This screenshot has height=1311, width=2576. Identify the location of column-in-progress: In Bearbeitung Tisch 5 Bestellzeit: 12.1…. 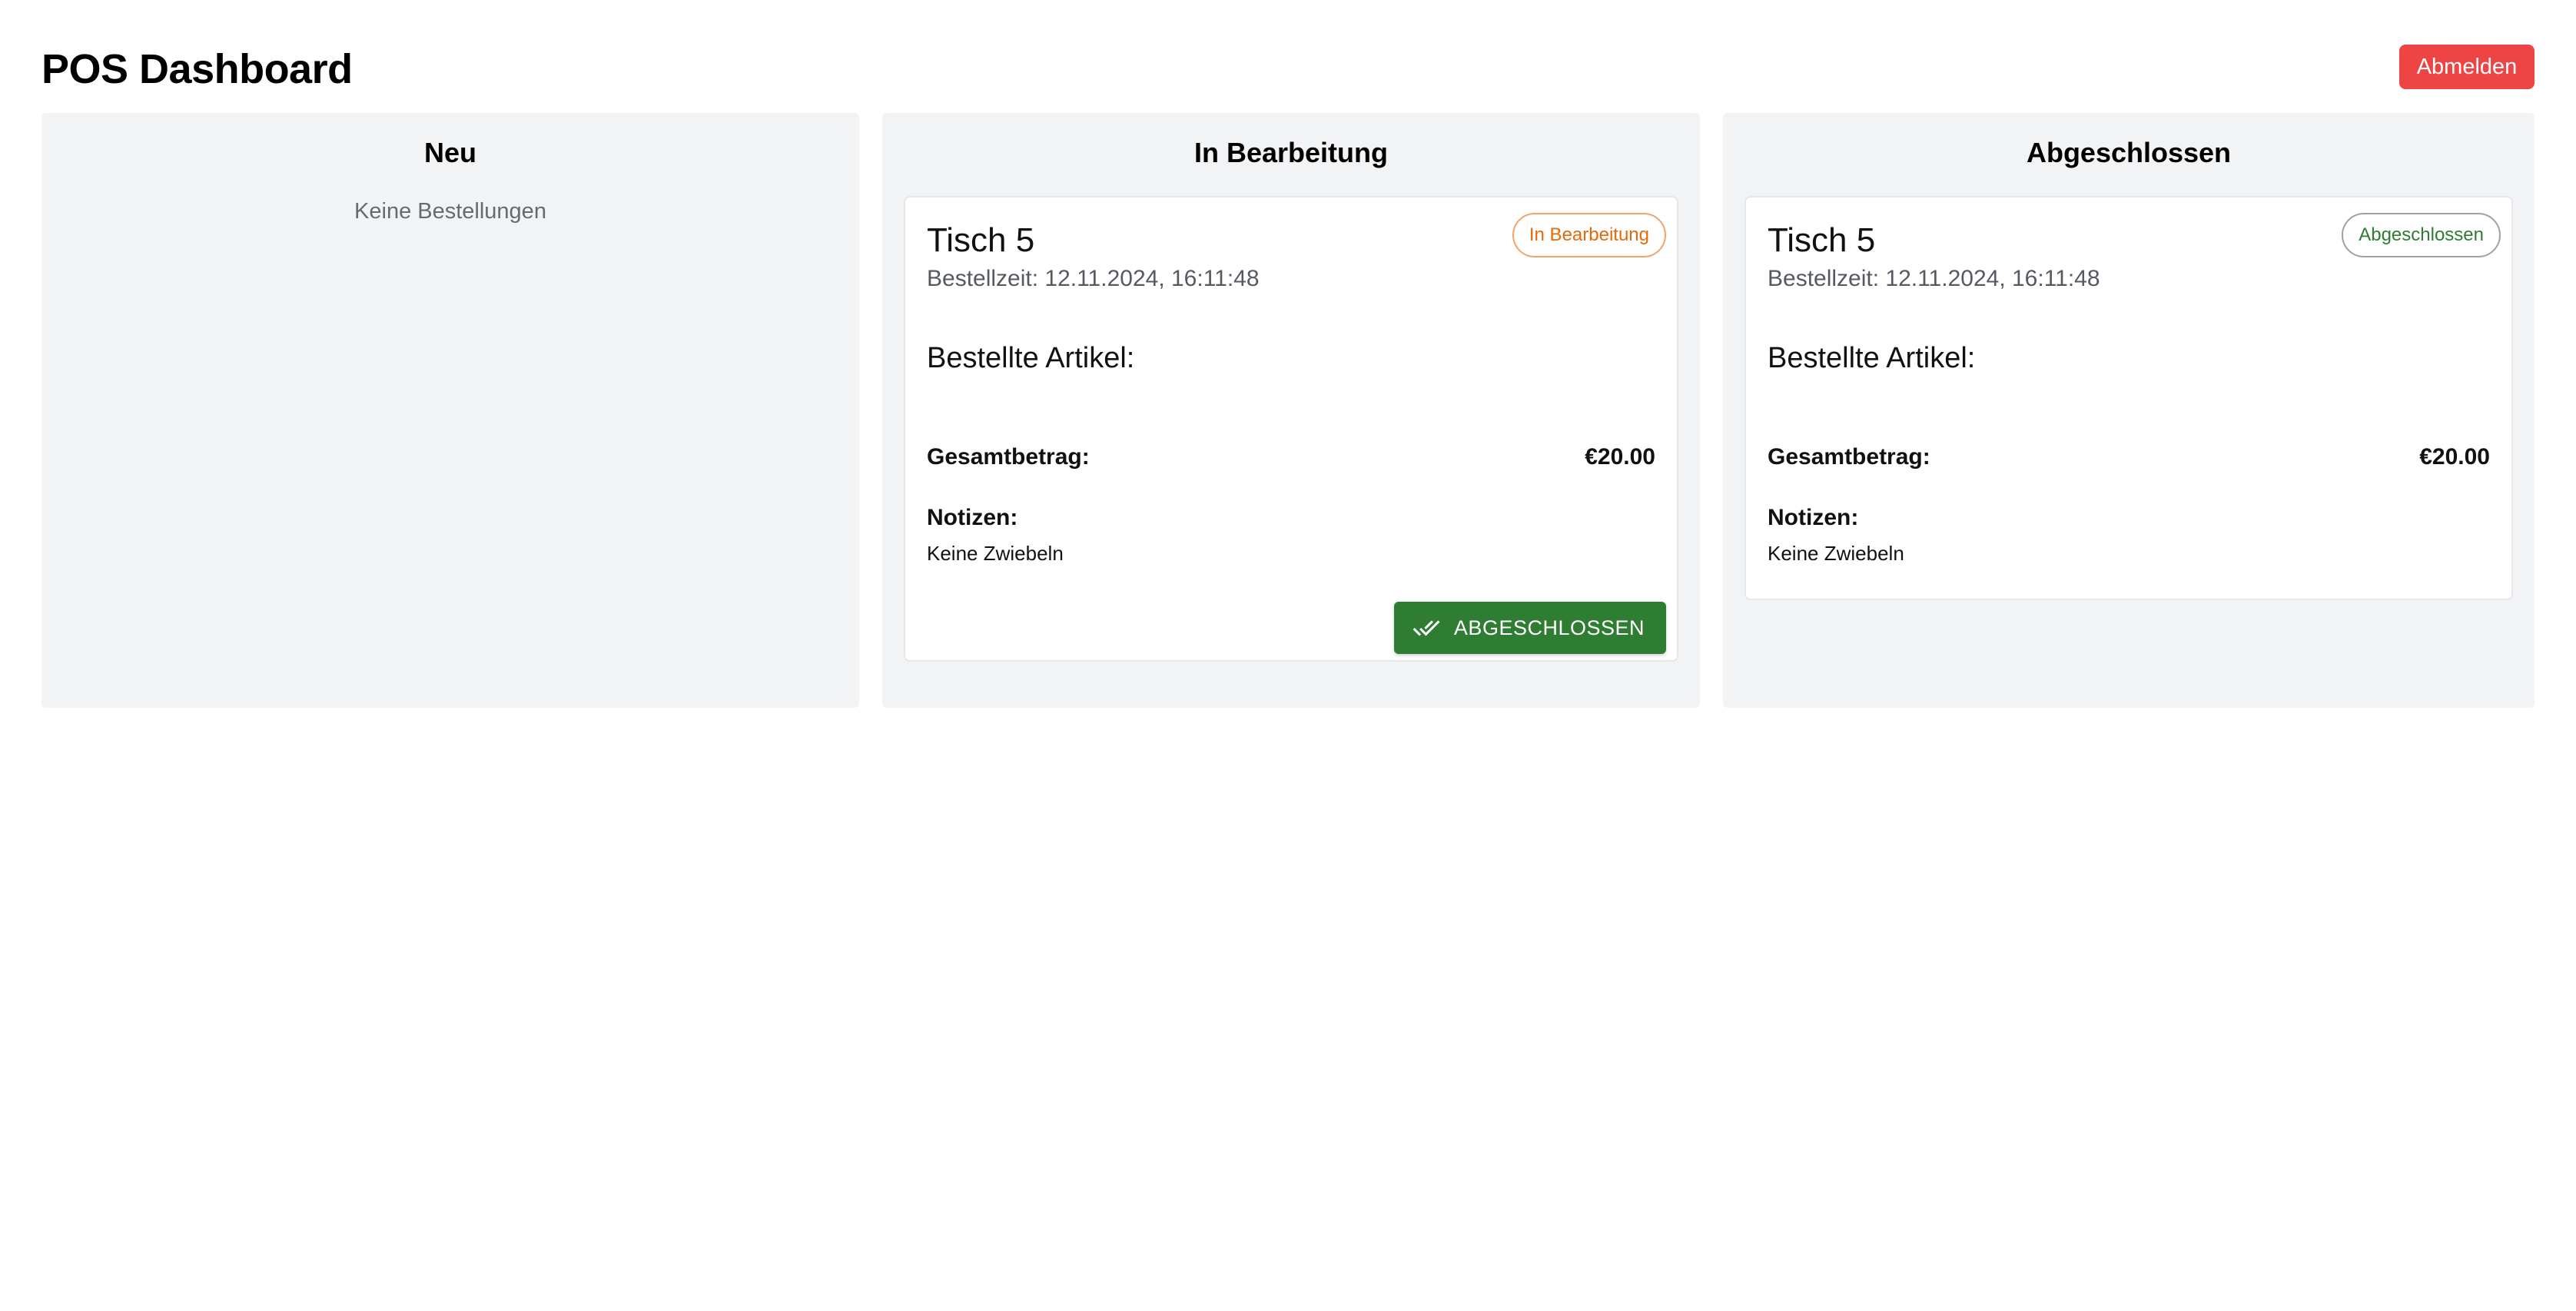
(1291, 410).